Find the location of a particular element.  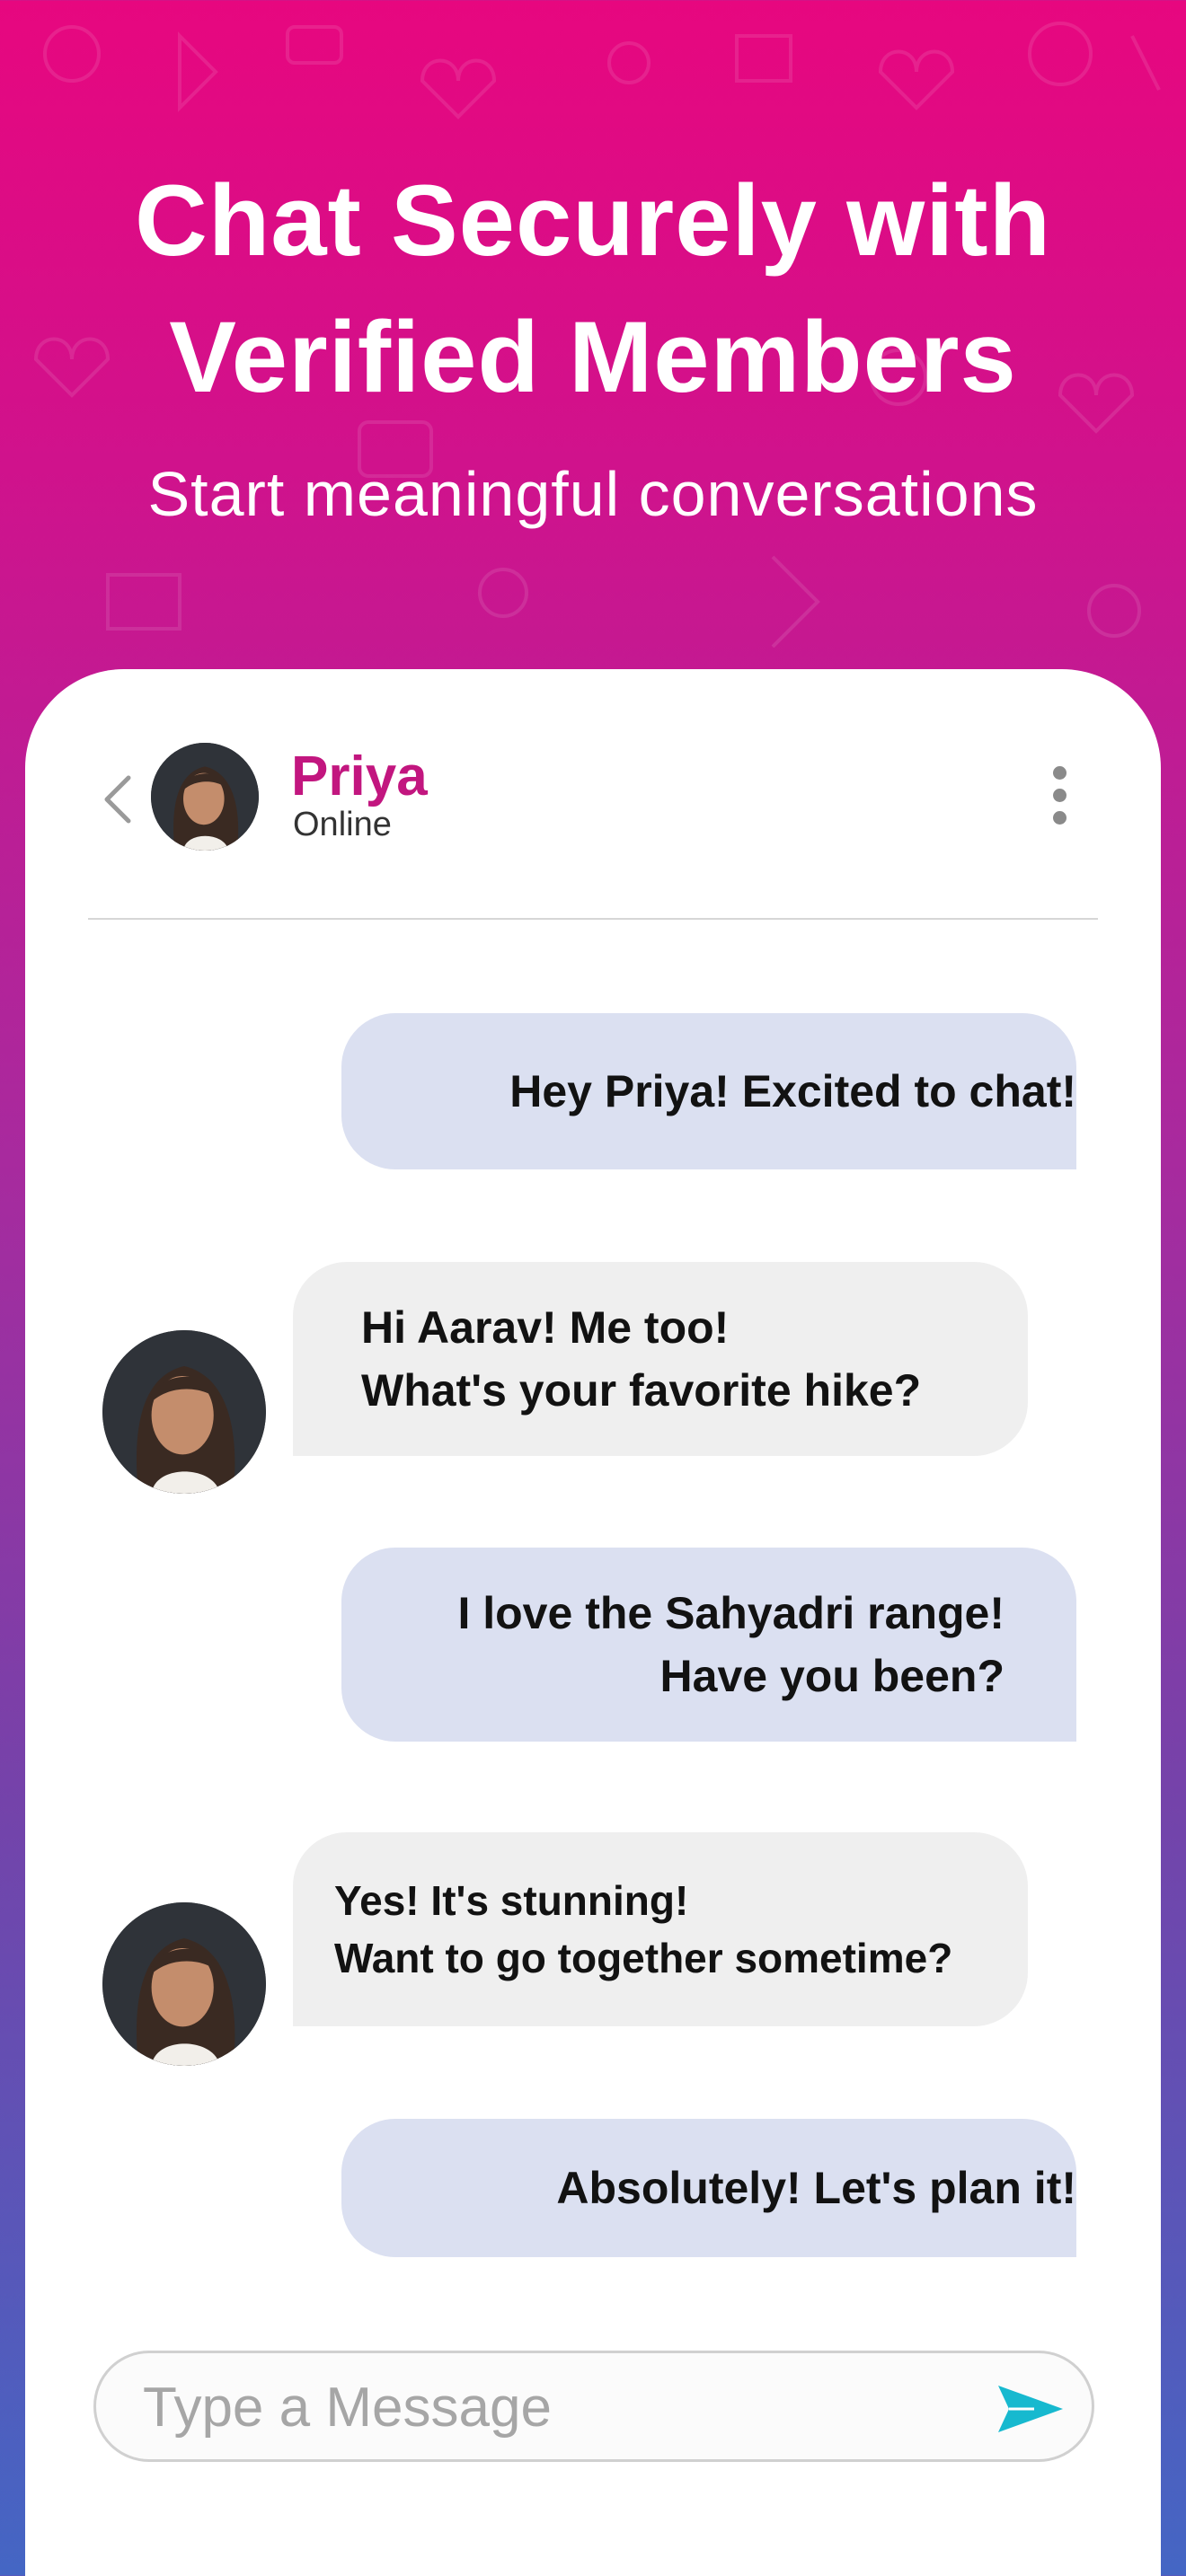

contact-name: Priya is located at coordinates (359, 776).